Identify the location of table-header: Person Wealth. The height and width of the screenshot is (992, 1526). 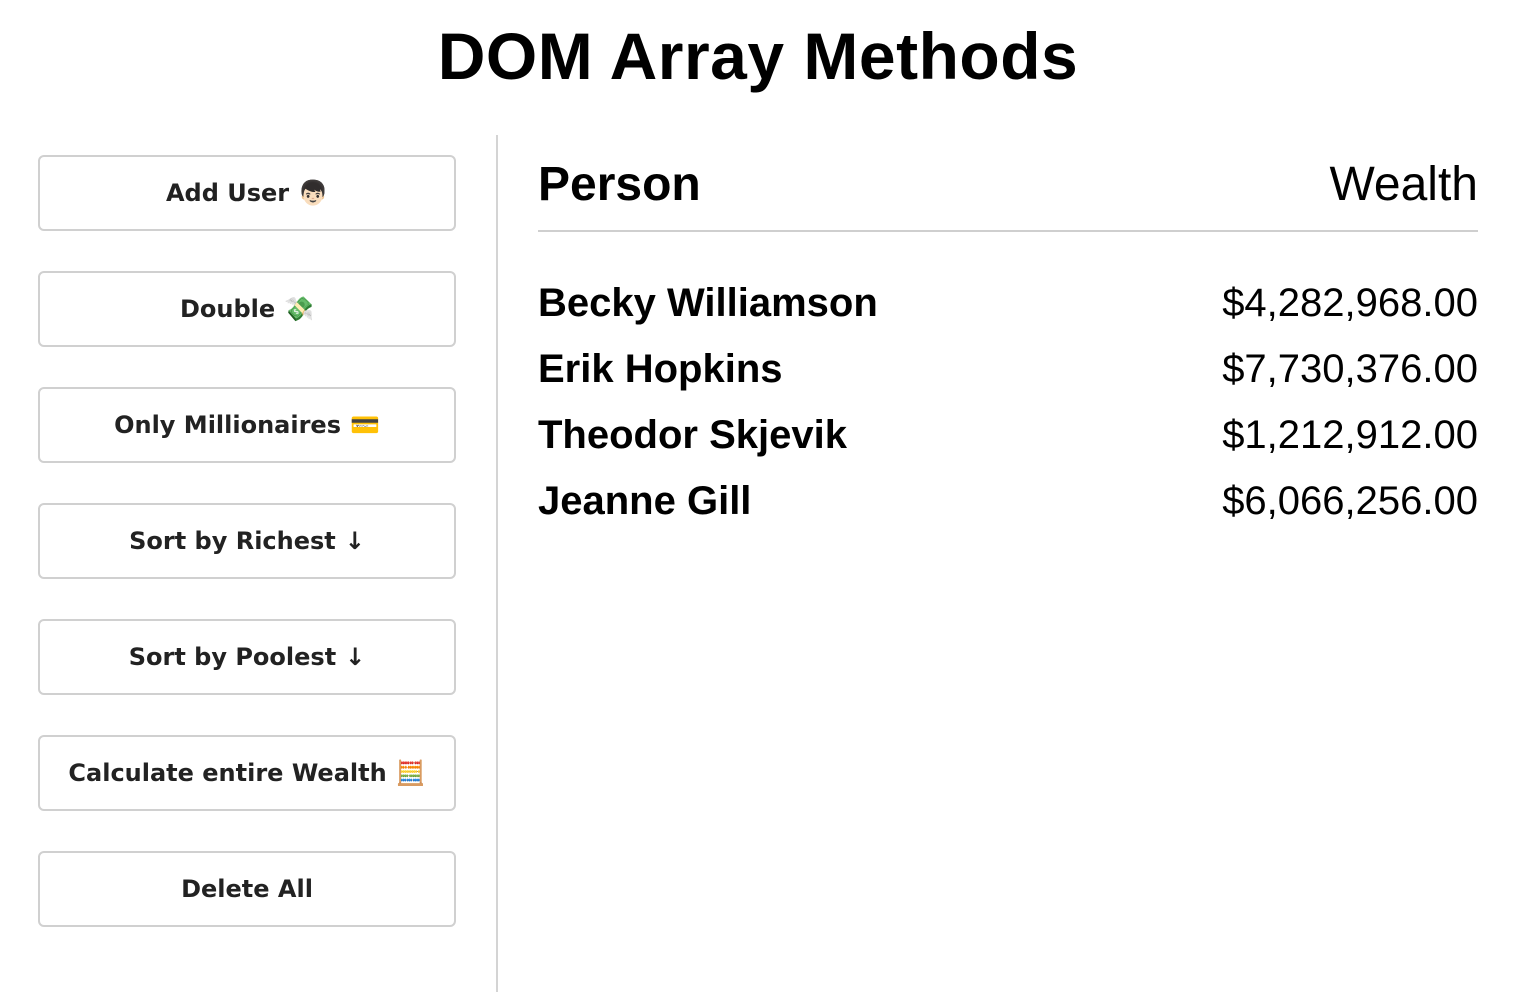
(1008, 191).